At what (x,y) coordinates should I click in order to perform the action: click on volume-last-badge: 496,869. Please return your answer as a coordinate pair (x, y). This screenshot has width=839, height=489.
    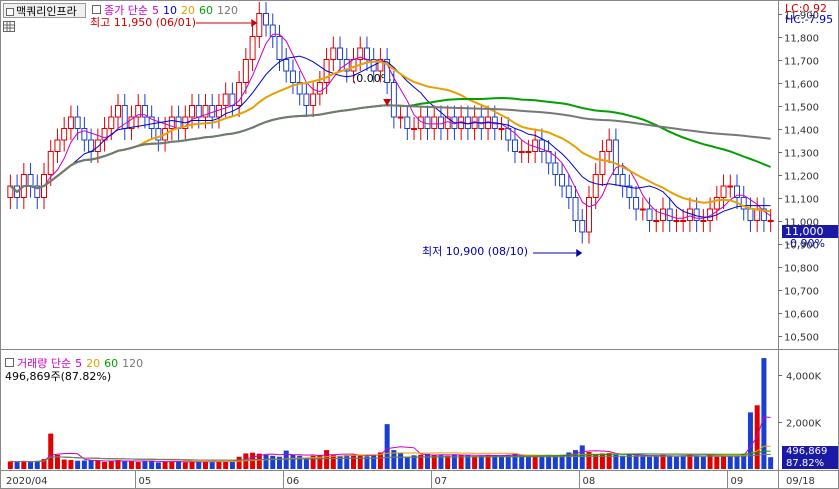
    Looking at the image, I should click on (810, 452).